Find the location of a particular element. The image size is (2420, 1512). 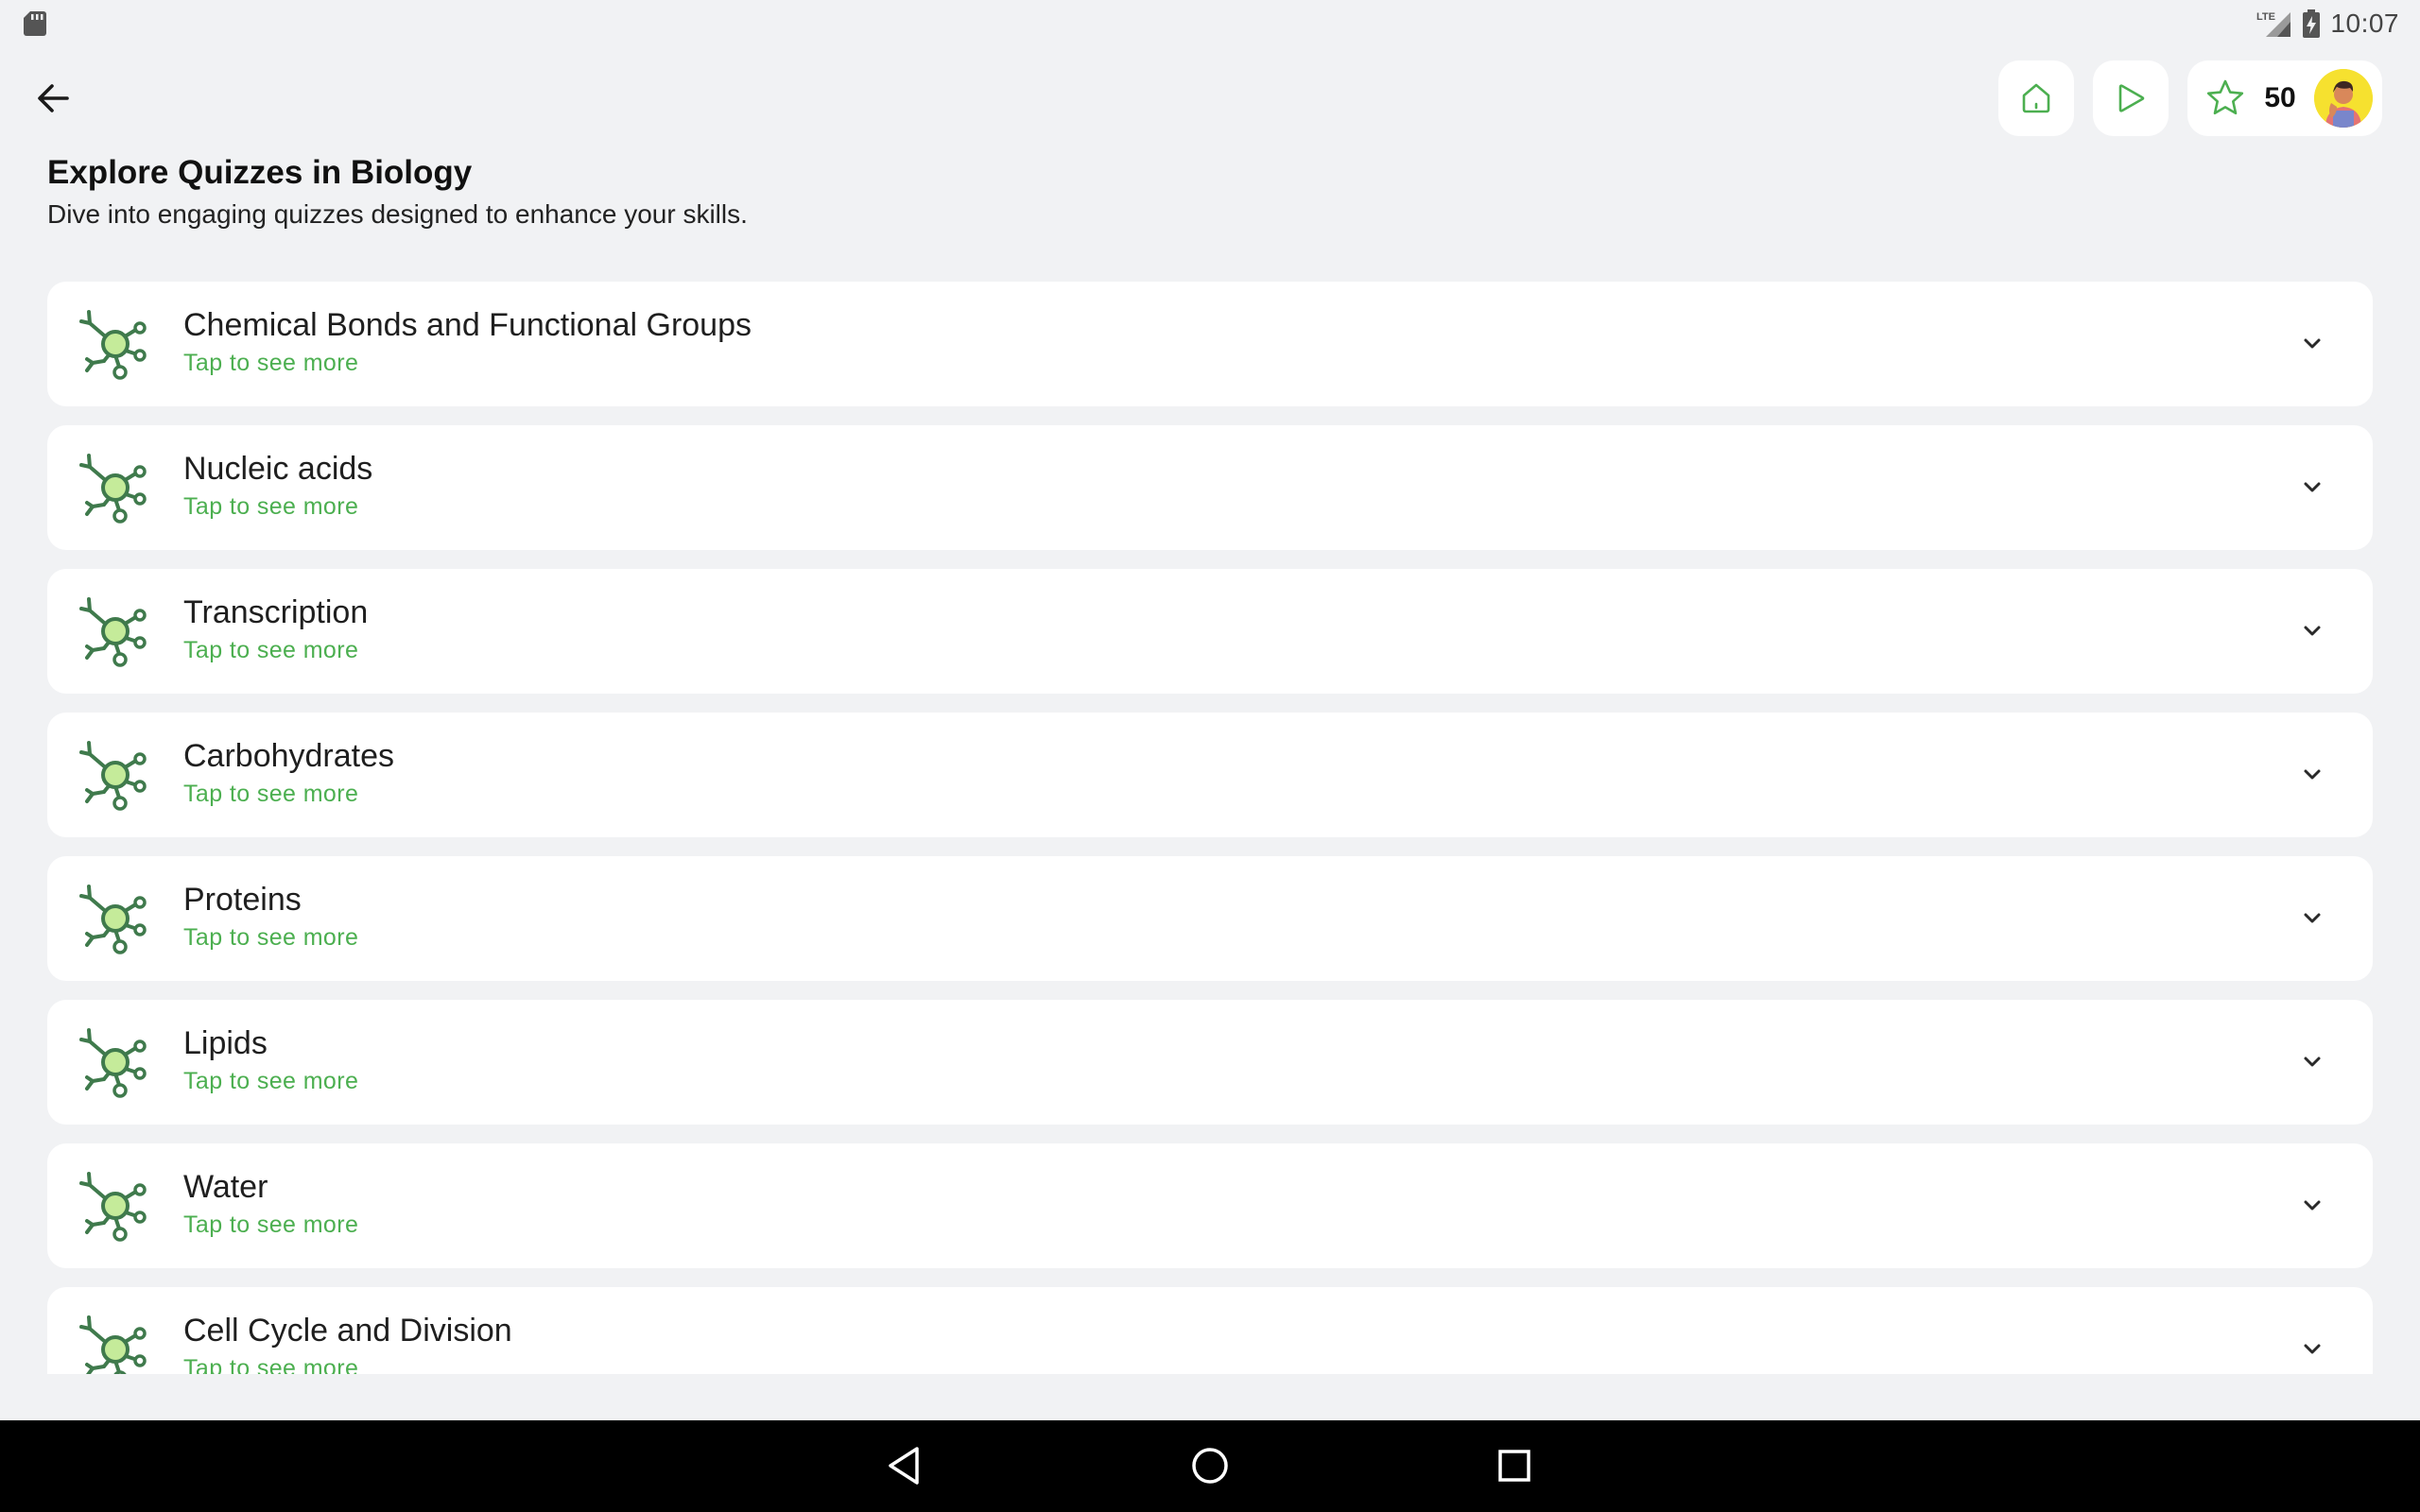

lte-signal-icon: LTE is located at coordinates (2273, 24).